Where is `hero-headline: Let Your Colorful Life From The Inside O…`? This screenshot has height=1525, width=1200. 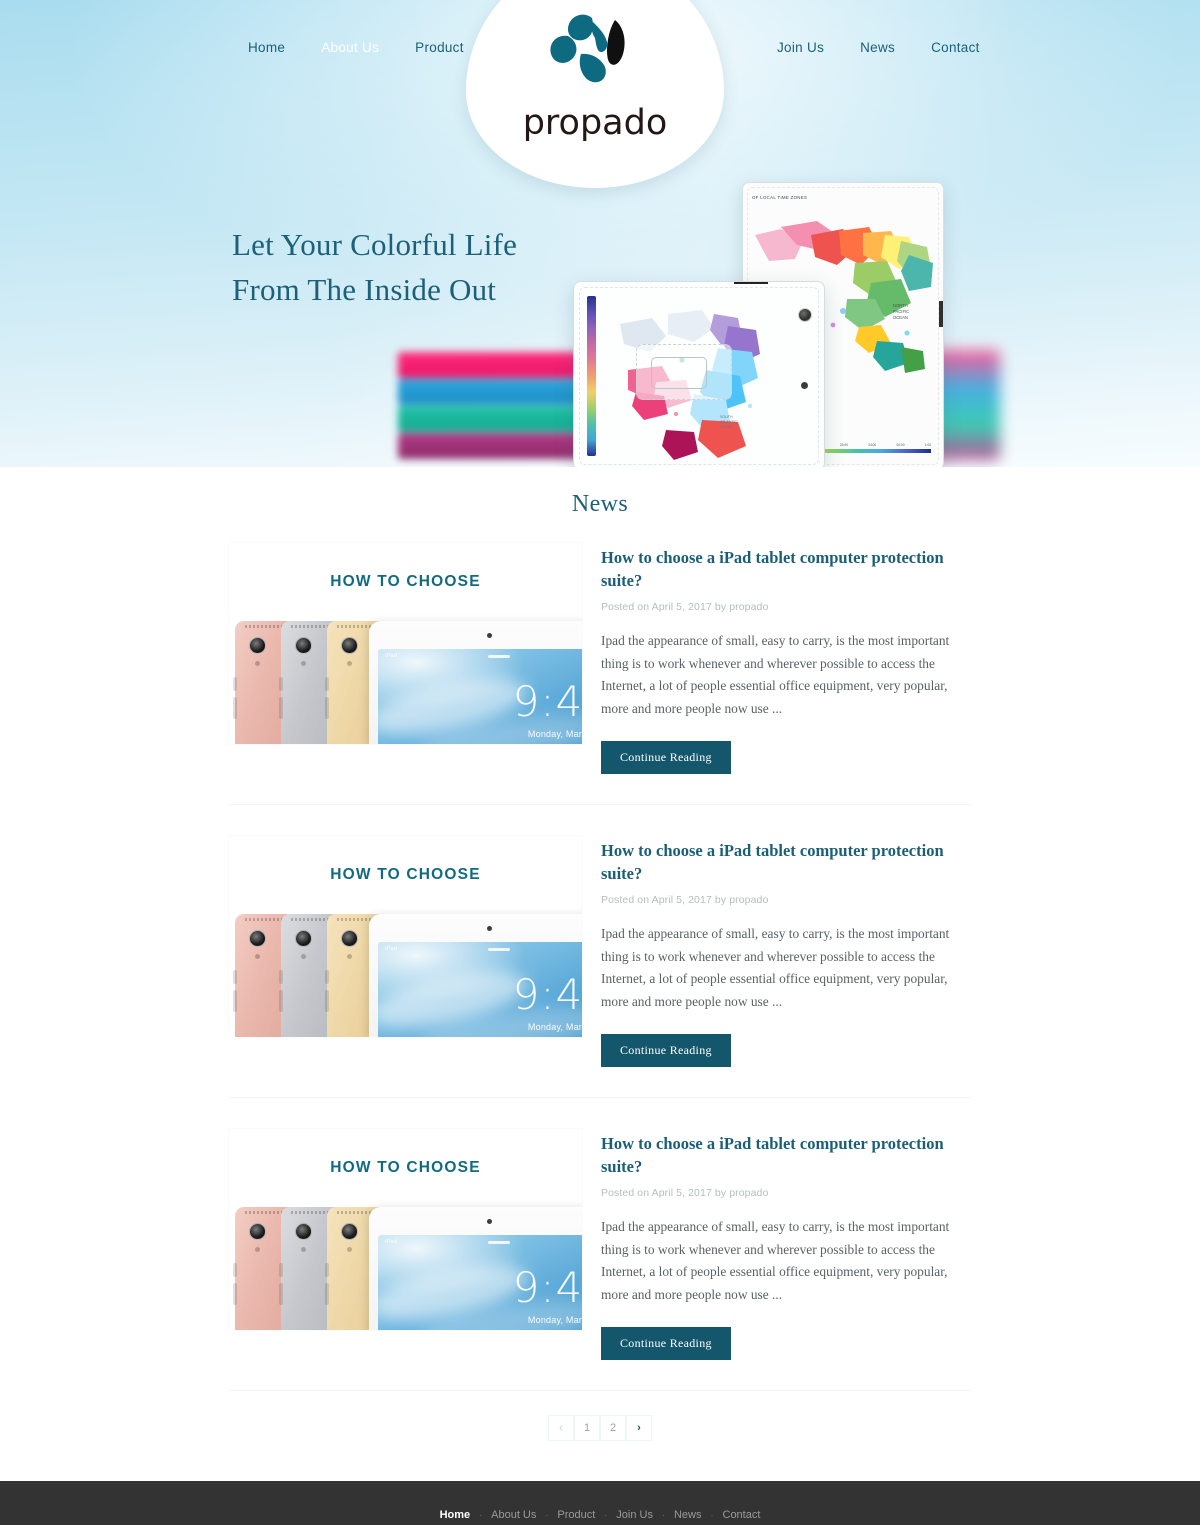 hero-headline: Let Your Colorful Life From The Inside O… is located at coordinates (374, 267).